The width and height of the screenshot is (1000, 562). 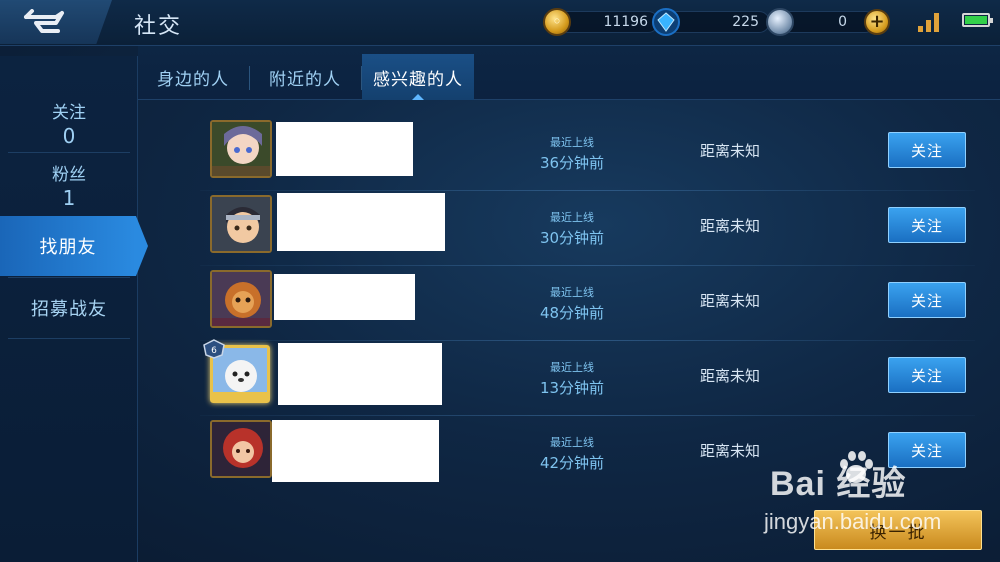 I want to click on add-currency-button: +, so click(x=877, y=22).